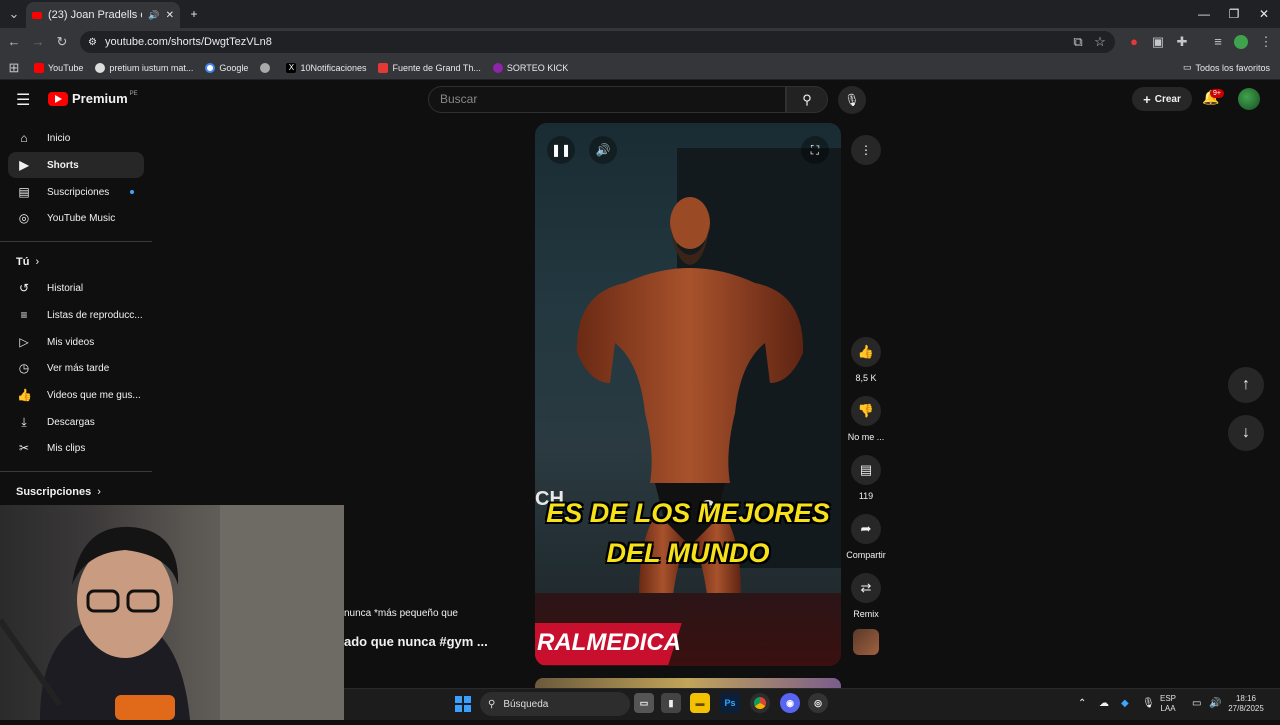 This screenshot has width=1280, height=725. I want to click on site-info-icon: ⚙, so click(92, 42).